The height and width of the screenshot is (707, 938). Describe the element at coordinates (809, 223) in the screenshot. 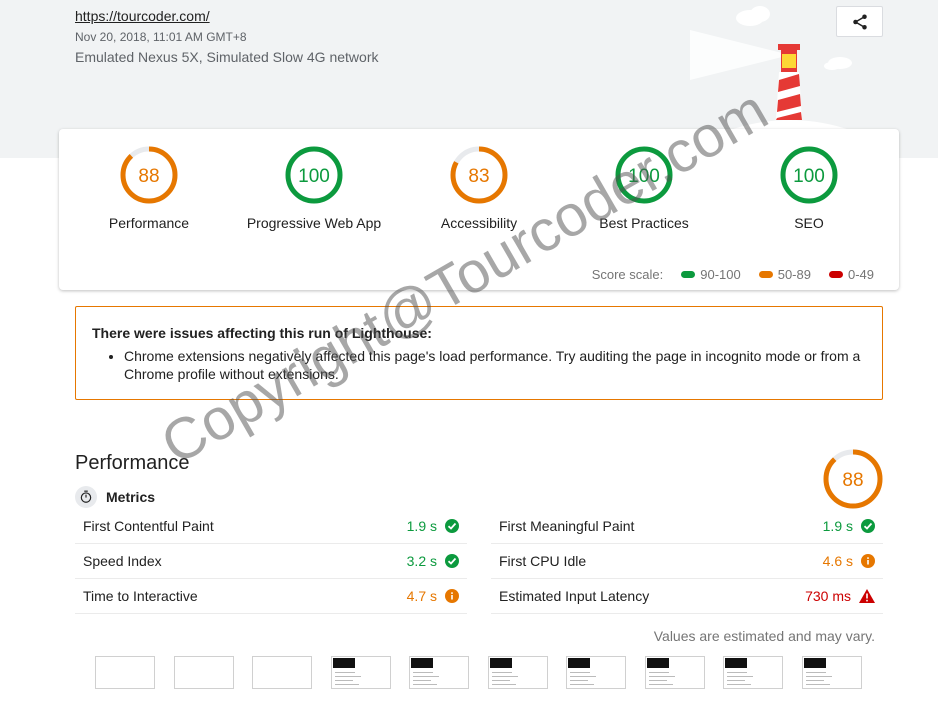

I see `category-label: SEO` at that location.